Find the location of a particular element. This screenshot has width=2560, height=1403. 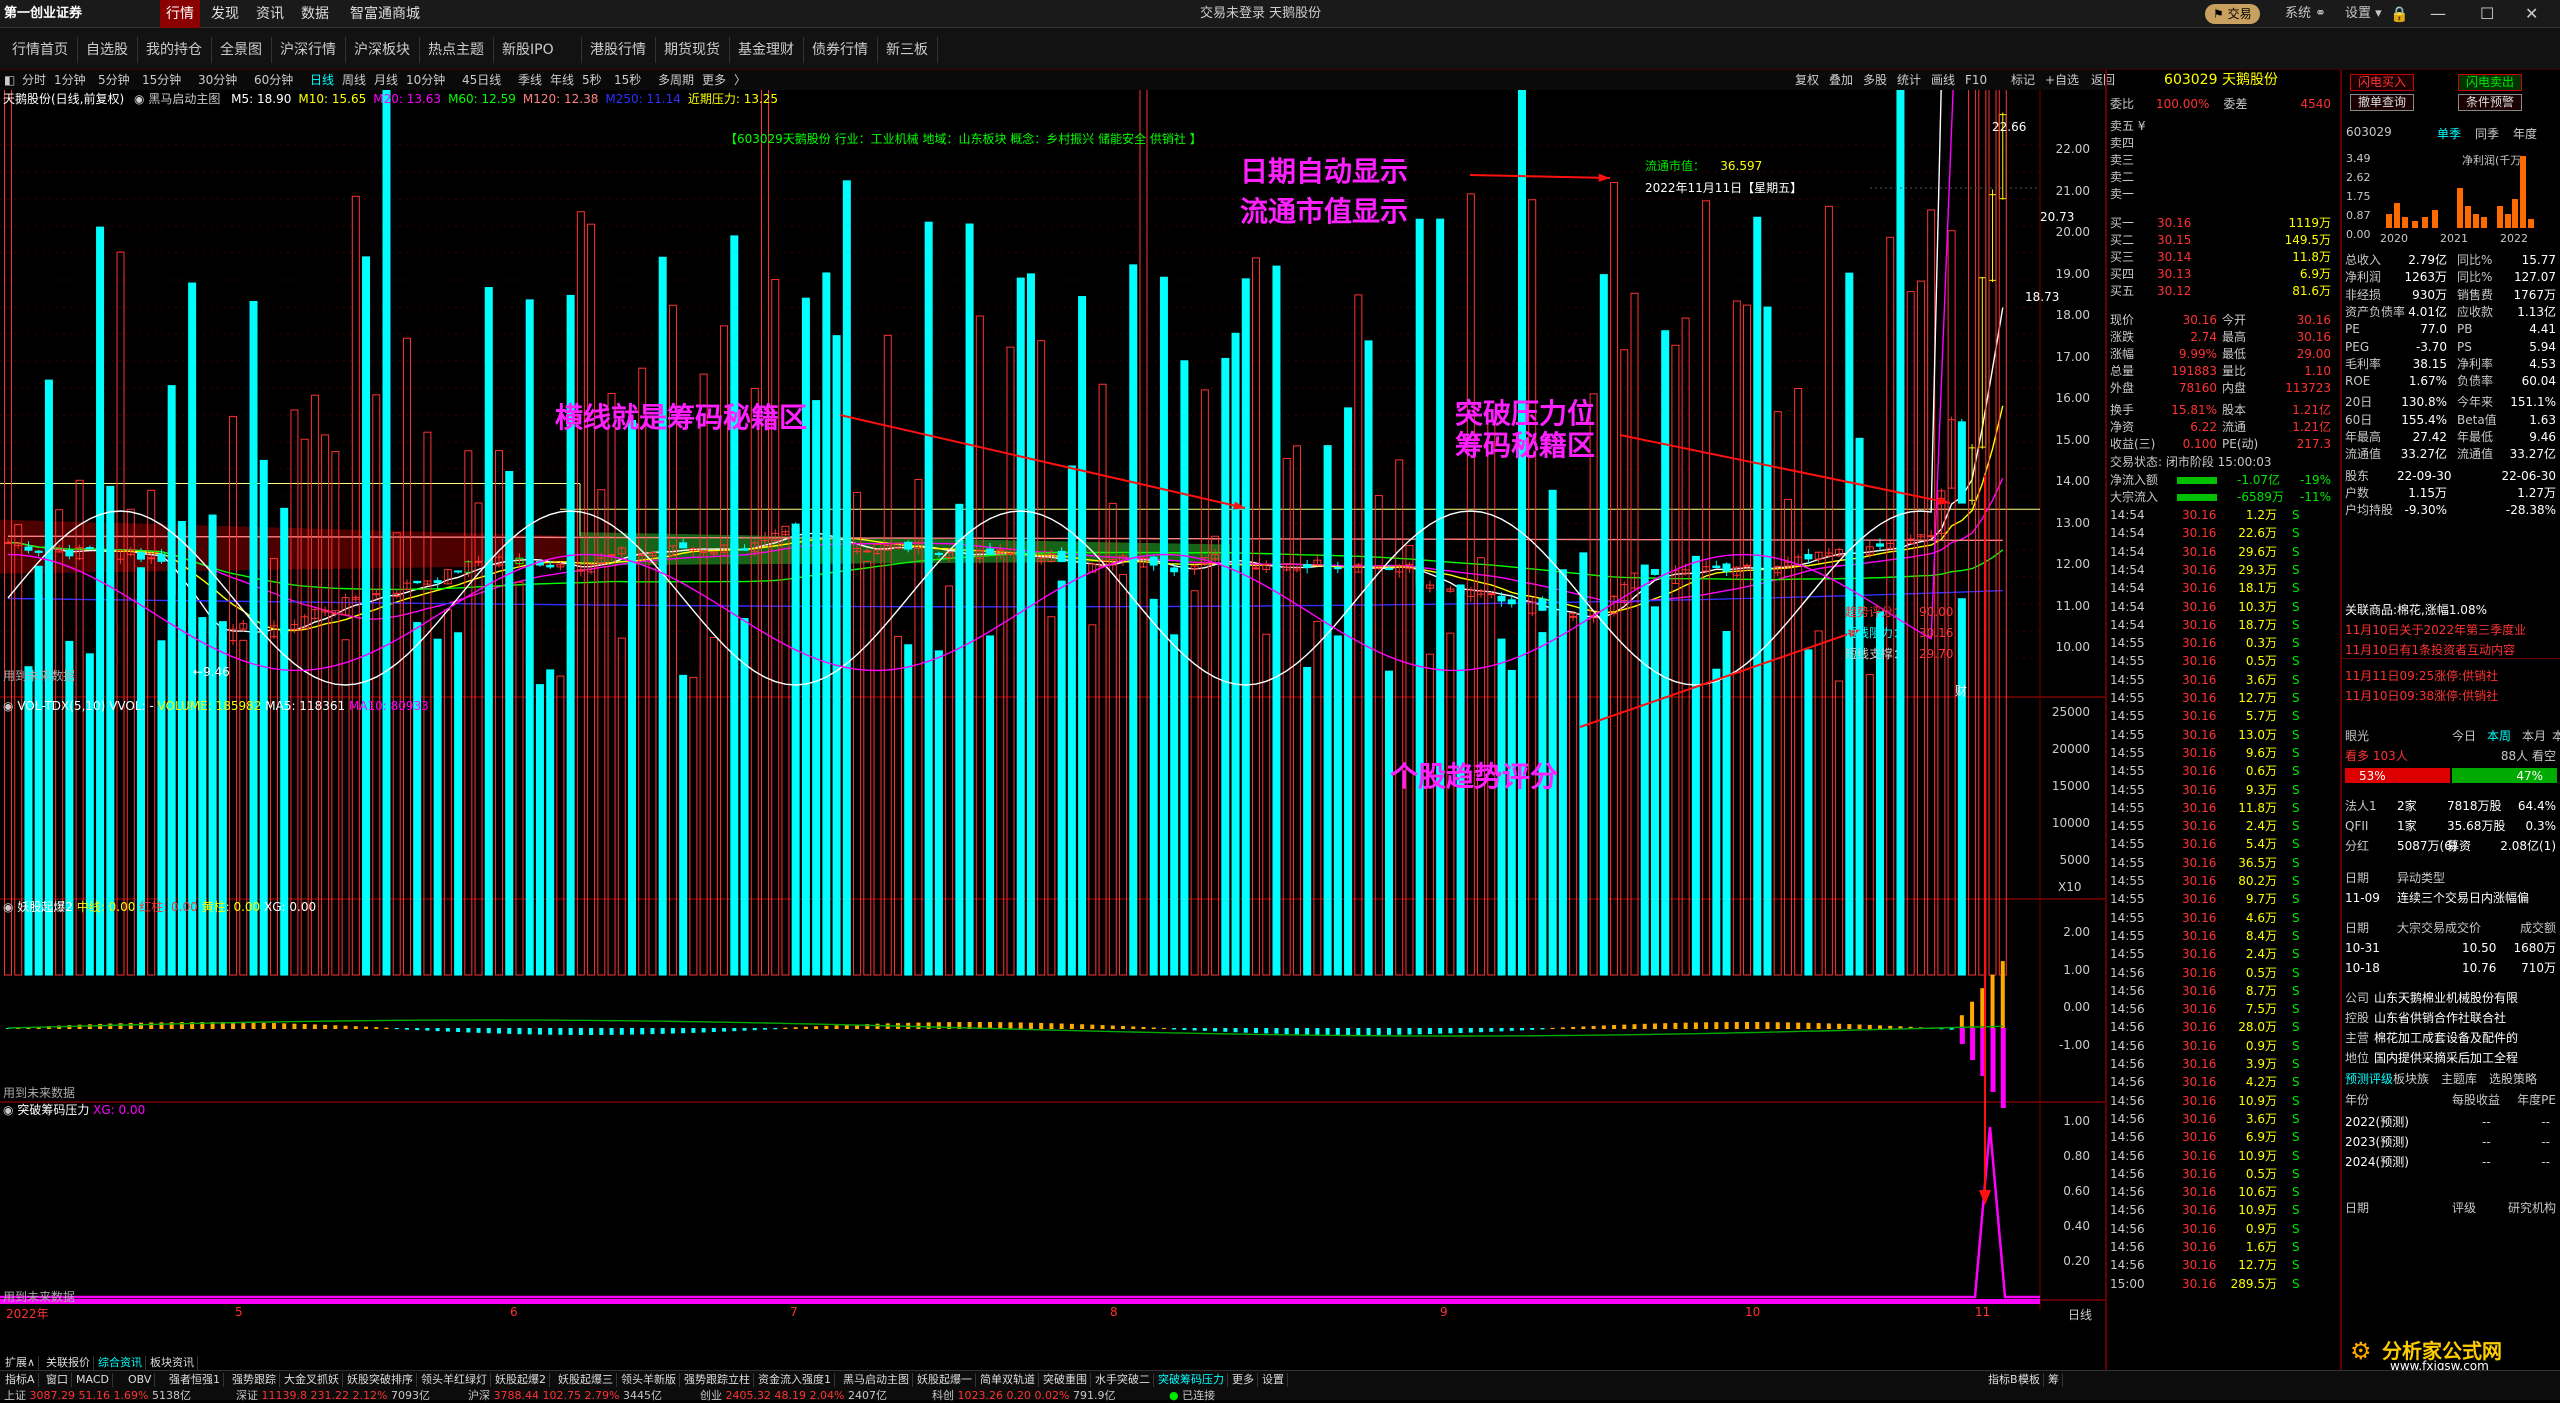

menu-3: 数据 is located at coordinates (315, 14).